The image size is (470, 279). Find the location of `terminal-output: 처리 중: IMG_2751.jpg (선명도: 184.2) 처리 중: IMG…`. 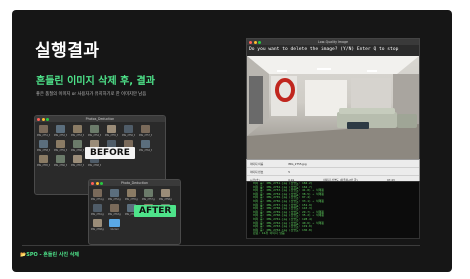

terminal-output: 처리 중: IMG_2751.jpg (선명도: 184.2) 처리 중: IMG… is located at coordinates (333, 210).